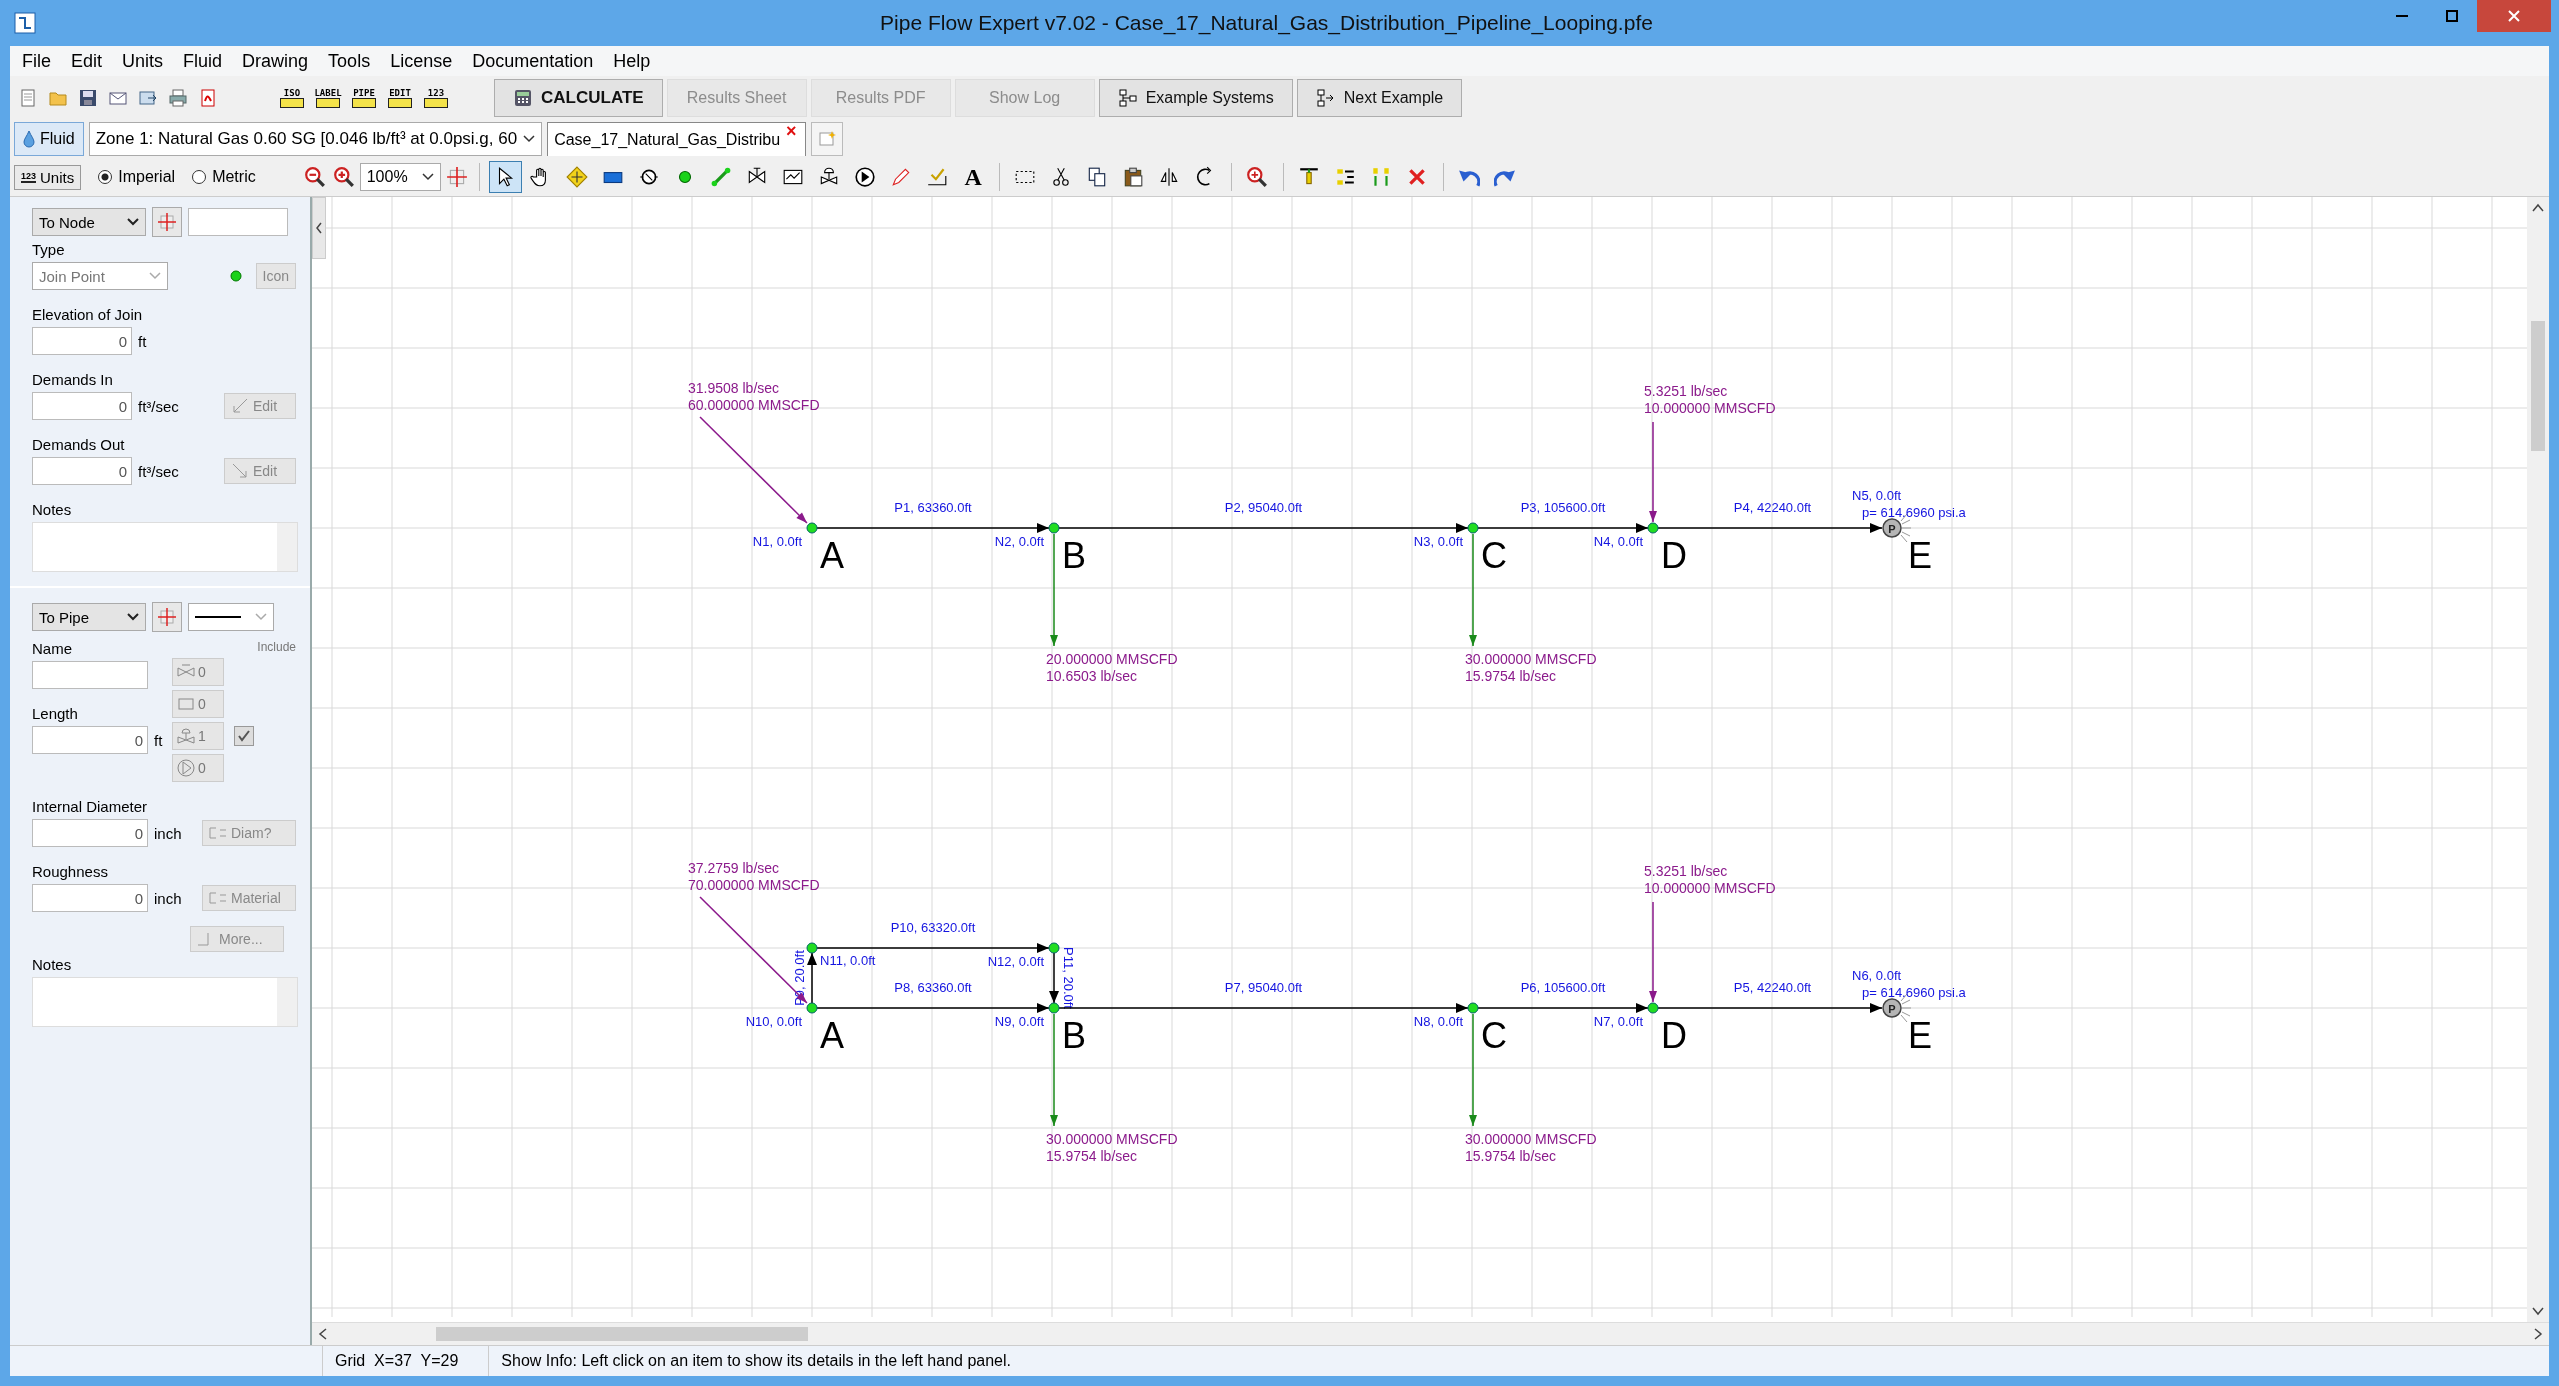 Image resolution: width=2559 pixels, height=1386 pixels. I want to click on action-button: CALCULATE, so click(578, 98).